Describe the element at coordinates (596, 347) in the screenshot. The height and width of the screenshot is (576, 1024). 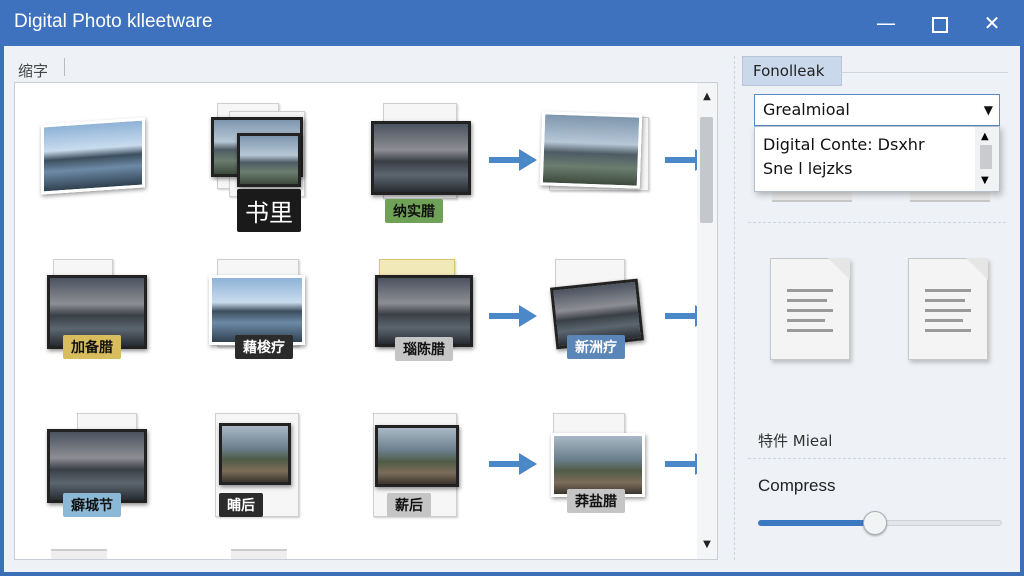
I see `file-label: 新洲疗` at that location.